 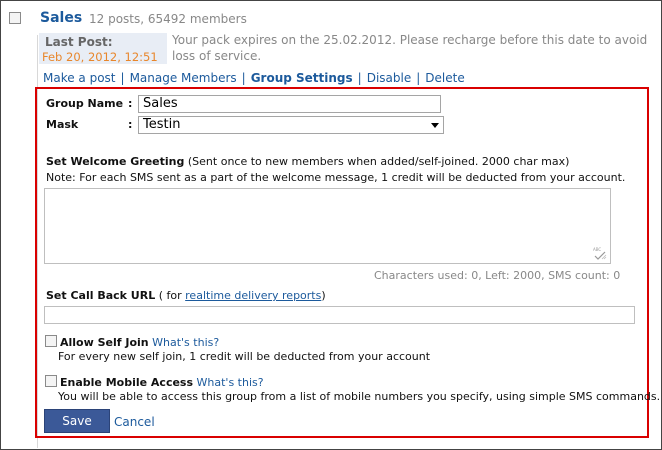 What do you see at coordinates (79, 78) in the screenshot?
I see `make-post-link: Make a post` at bounding box center [79, 78].